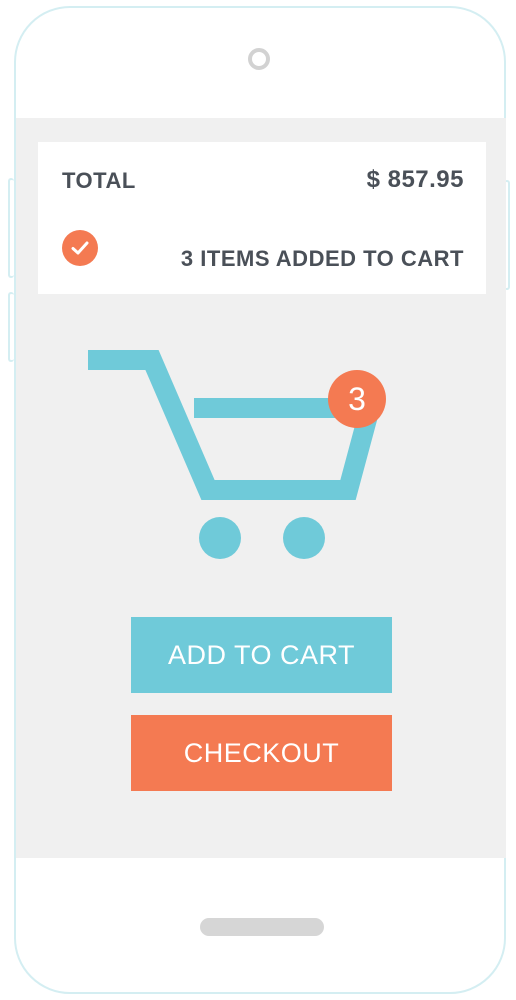  I want to click on cart-count-badge: 3, so click(357, 399).